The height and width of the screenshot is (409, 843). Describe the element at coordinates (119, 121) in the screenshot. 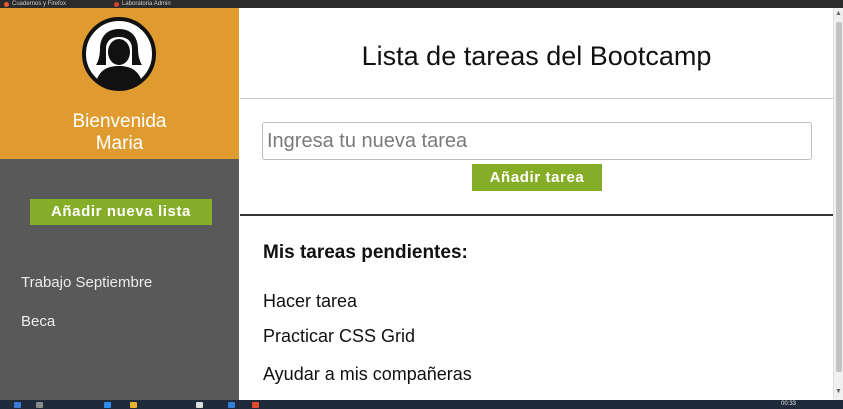

I see `greeting-text: Bienvenida` at that location.